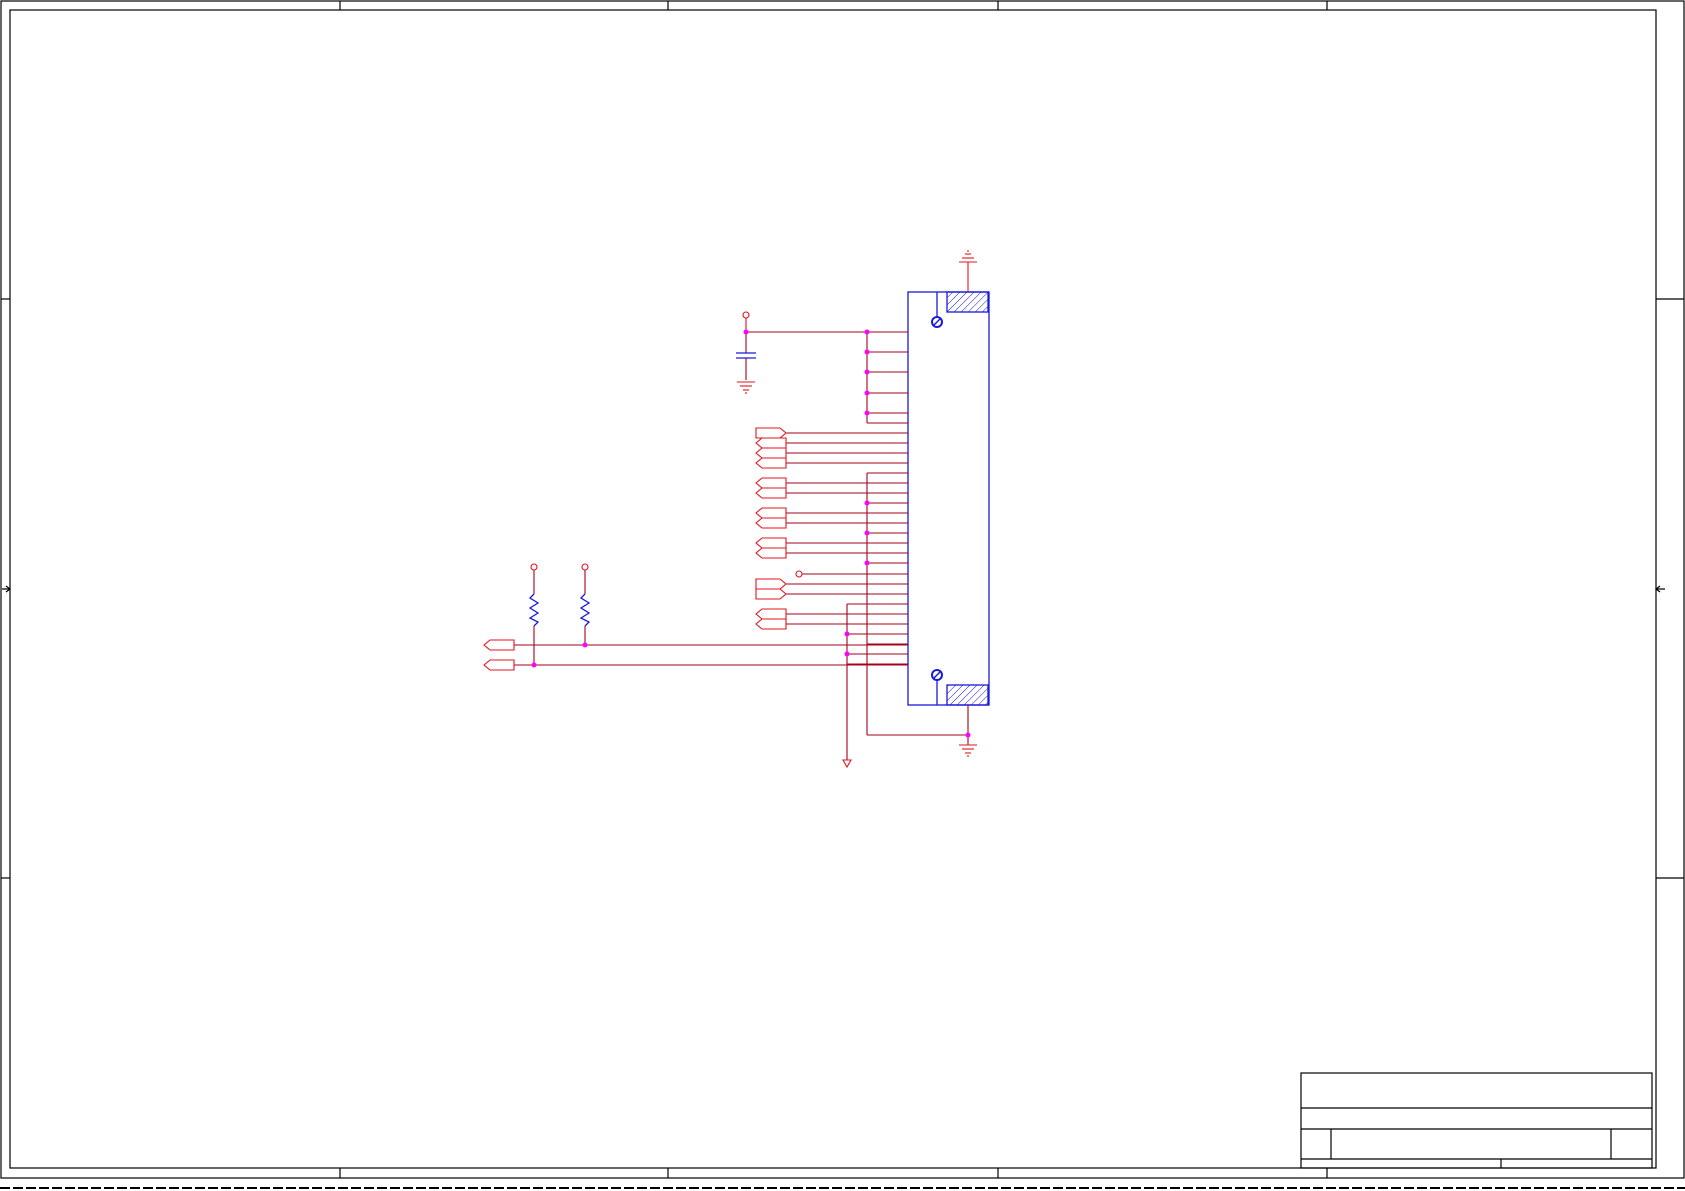 The width and height of the screenshot is (1685, 1191). What do you see at coordinates (6, 589) in the screenshot?
I see `center-mark-left-icon` at bounding box center [6, 589].